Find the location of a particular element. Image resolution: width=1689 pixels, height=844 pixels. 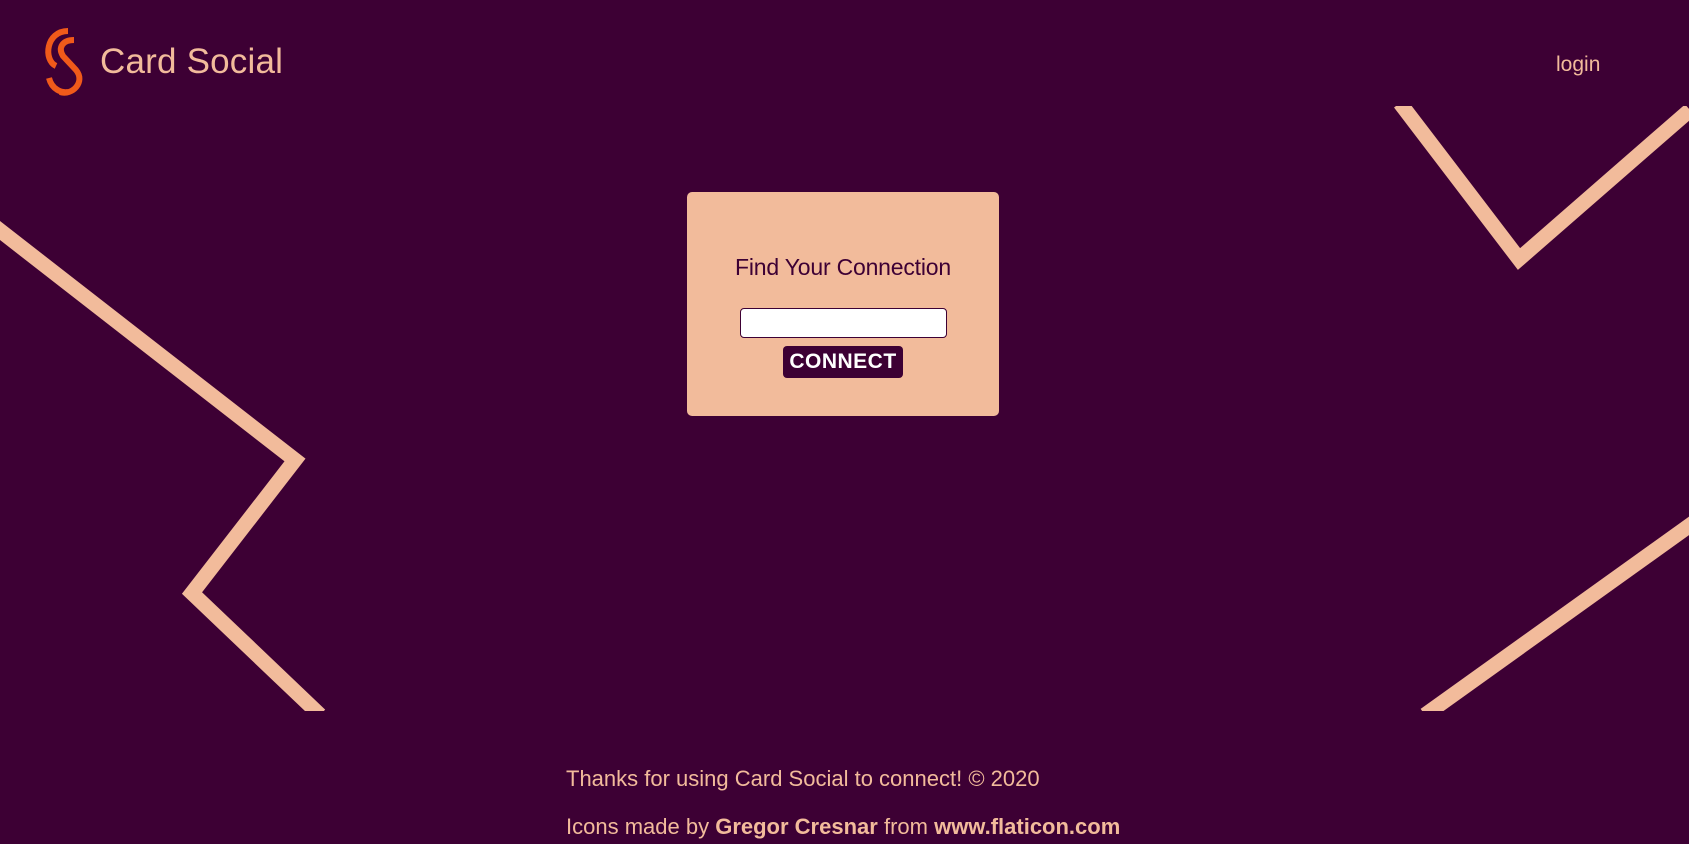

author-link: Gregor Cresnar is located at coordinates (796, 826).